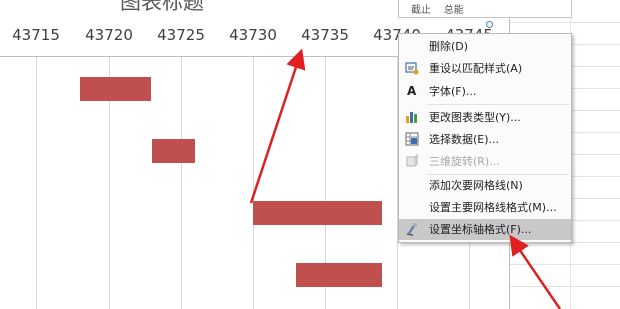 This screenshot has height=309, width=620. Describe the element at coordinates (535, 271) in the screenshot. I see `annotation-arrow-to-menu-item` at that location.